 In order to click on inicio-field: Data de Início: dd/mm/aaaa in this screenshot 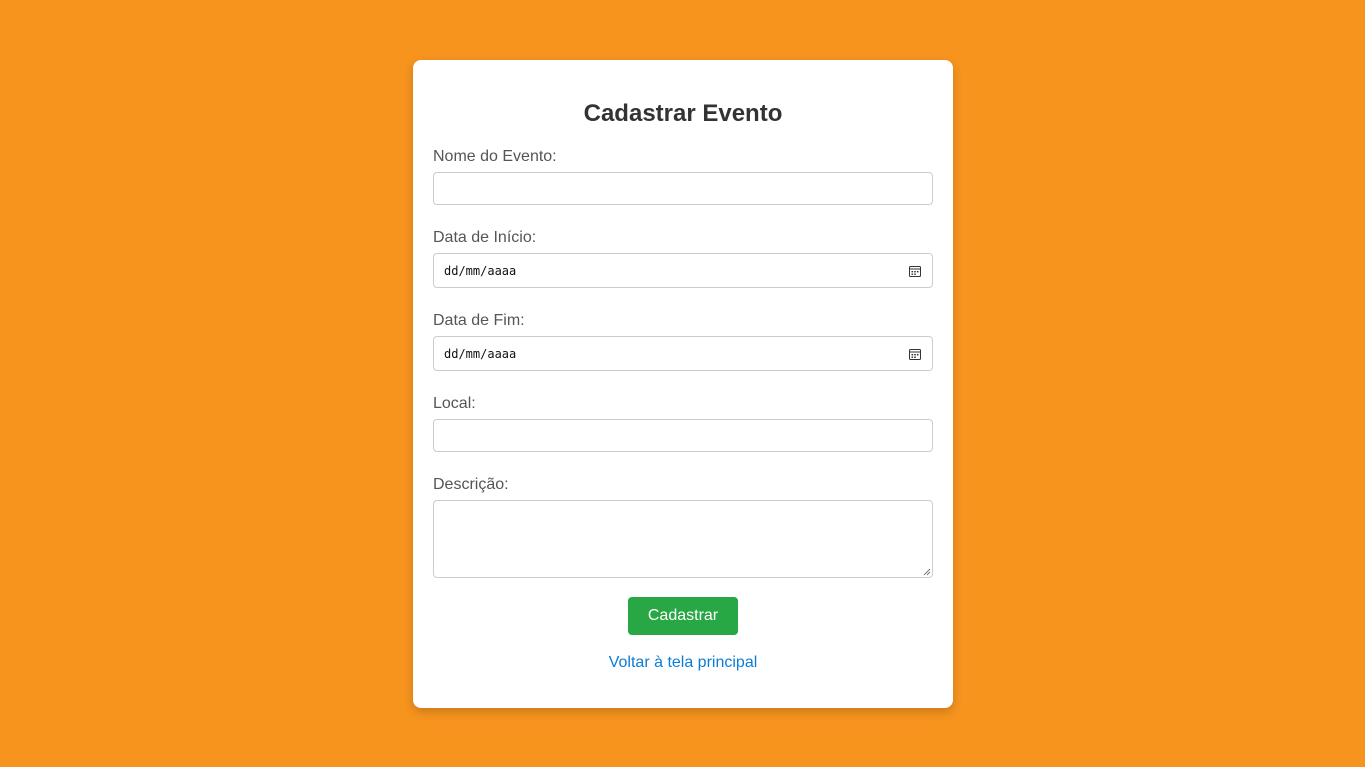, I will do `click(683, 258)`.